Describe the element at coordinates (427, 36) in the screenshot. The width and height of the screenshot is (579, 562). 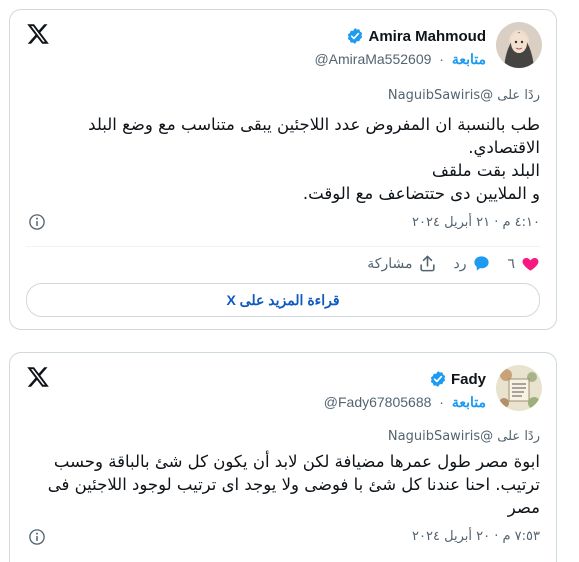
I see `display-name: Amira Mahmoud` at that location.